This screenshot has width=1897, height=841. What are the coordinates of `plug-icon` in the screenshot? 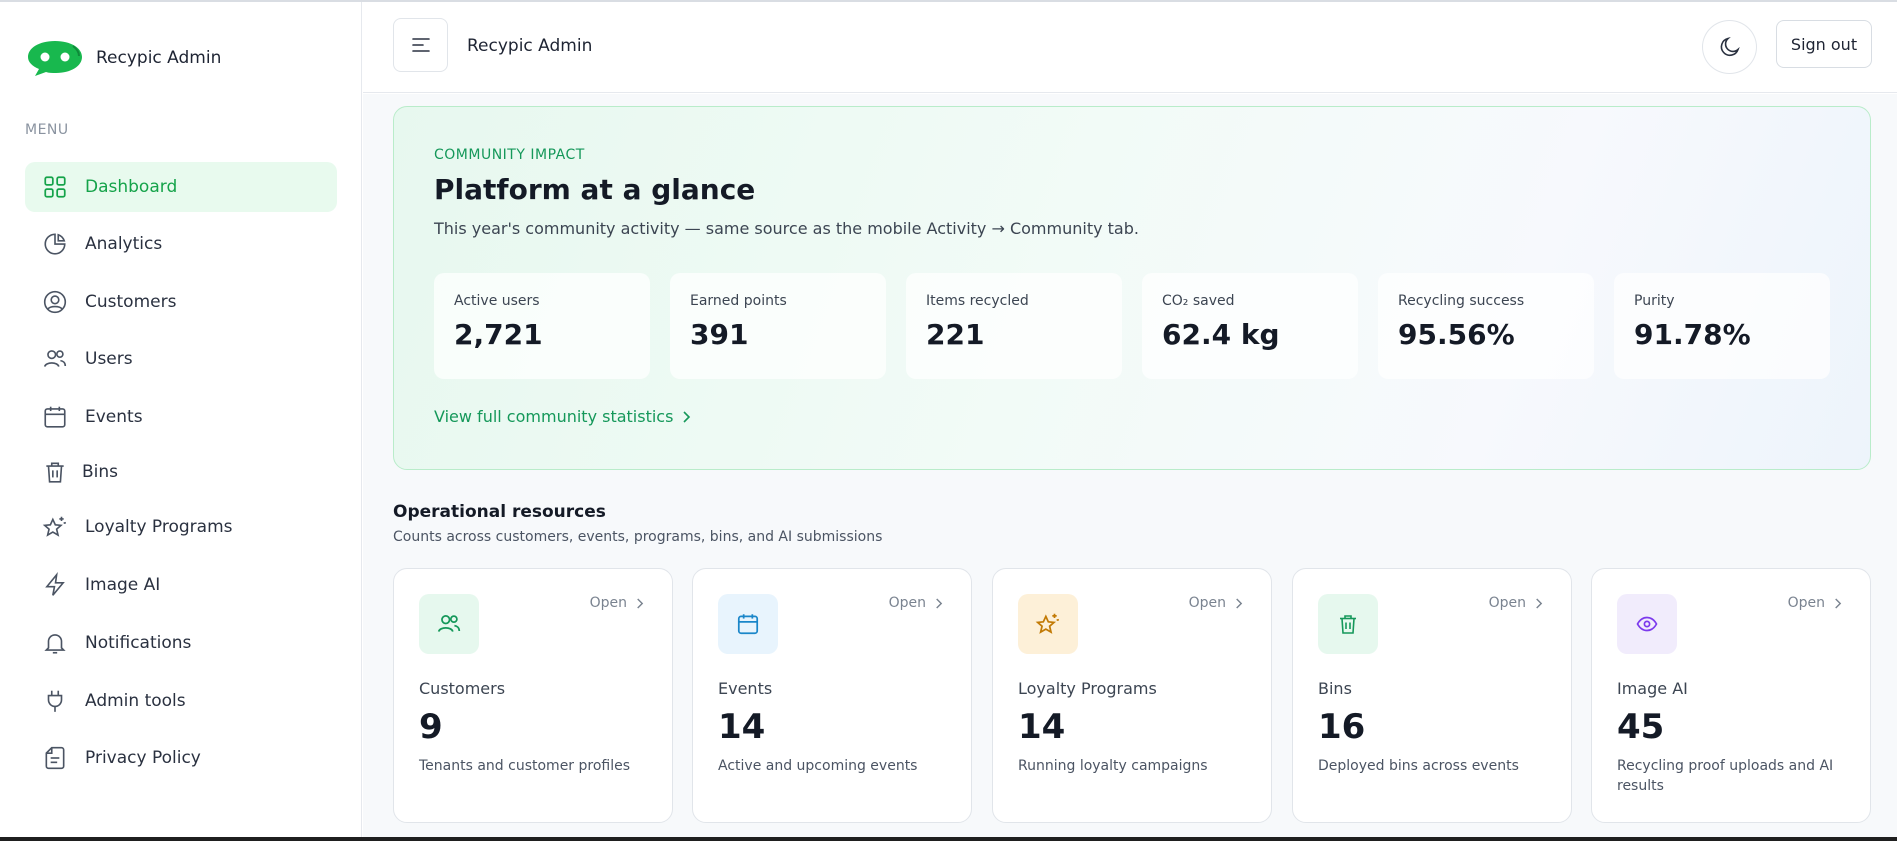 It's located at (55, 701).